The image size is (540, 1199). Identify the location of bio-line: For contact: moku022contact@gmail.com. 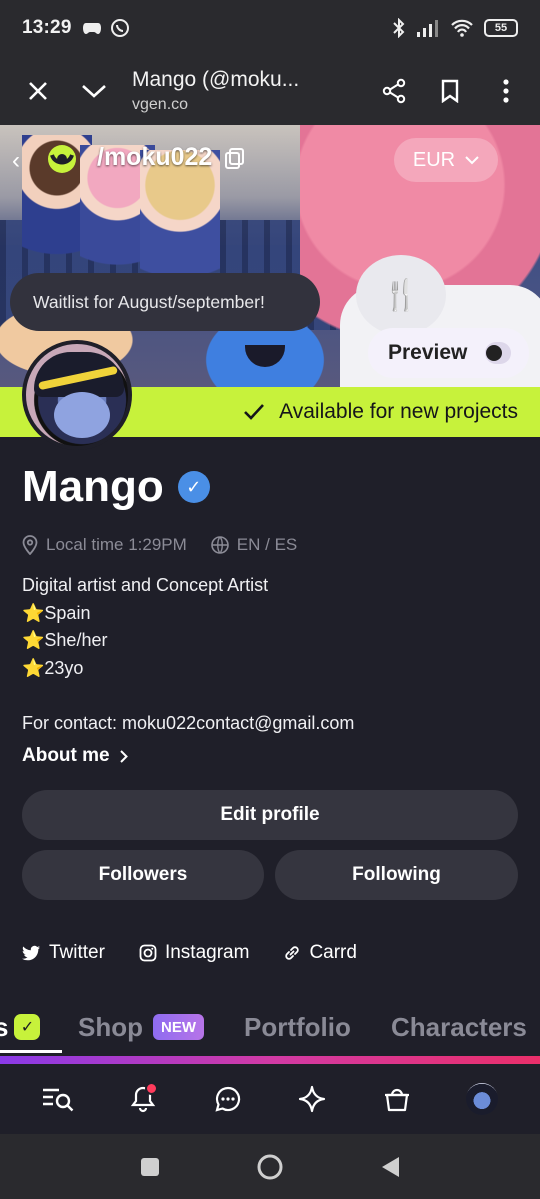
(188, 722).